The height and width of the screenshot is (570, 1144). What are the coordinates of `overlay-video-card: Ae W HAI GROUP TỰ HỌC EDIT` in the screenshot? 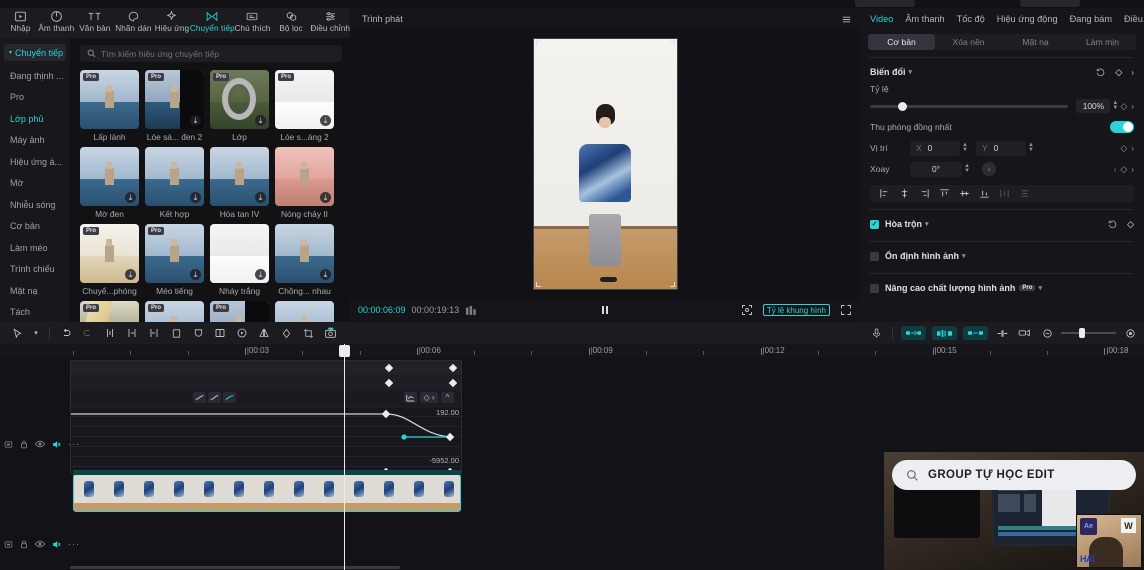 It's located at (1014, 511).